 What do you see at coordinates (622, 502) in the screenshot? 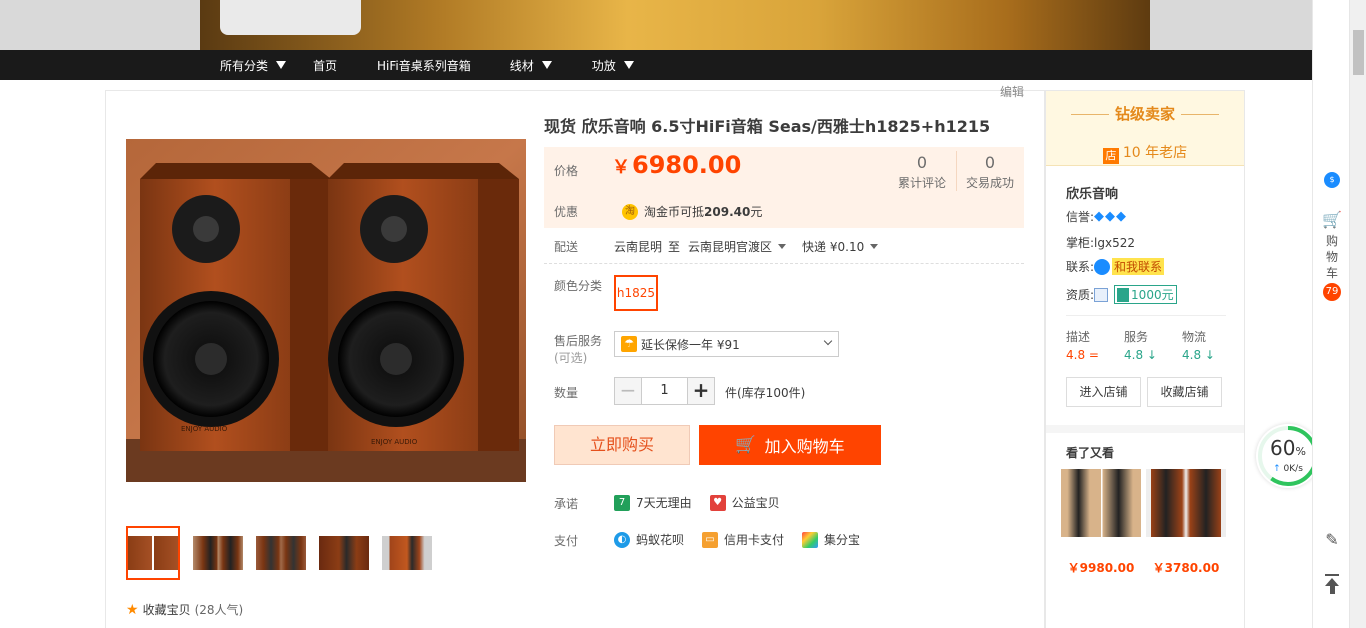
I see `seven-day-icon: 7` at bounding box center [622, 502].